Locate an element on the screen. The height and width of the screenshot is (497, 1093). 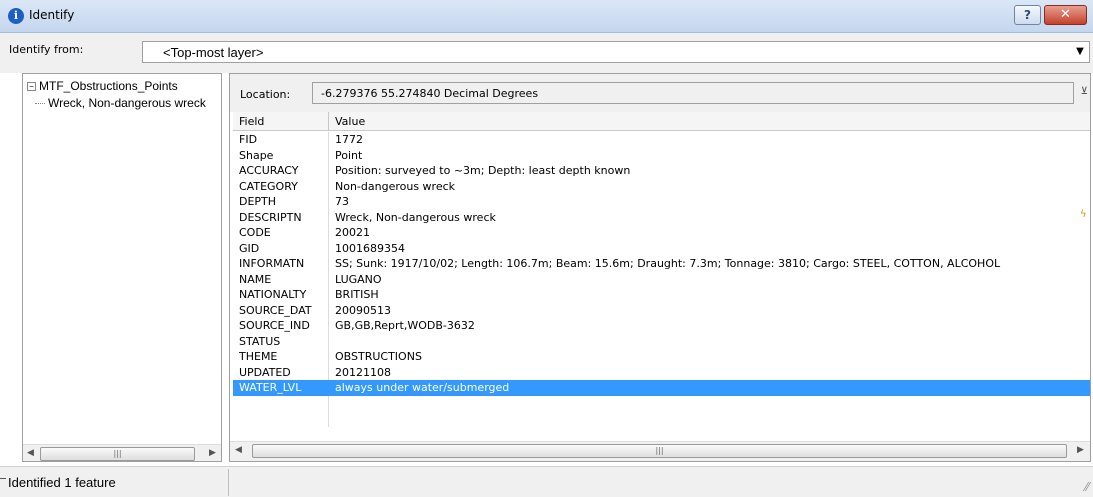
table-row: Shape Point is located at coordinates (661, 155).